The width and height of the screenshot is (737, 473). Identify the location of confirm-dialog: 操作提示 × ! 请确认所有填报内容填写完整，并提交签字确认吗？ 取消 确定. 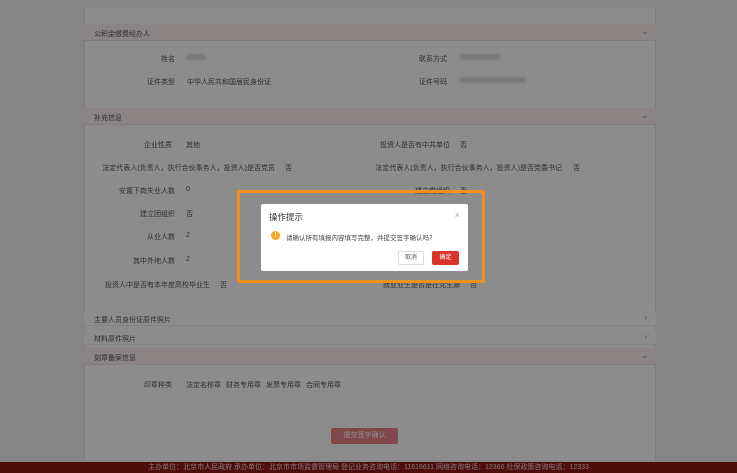
(364, 237).